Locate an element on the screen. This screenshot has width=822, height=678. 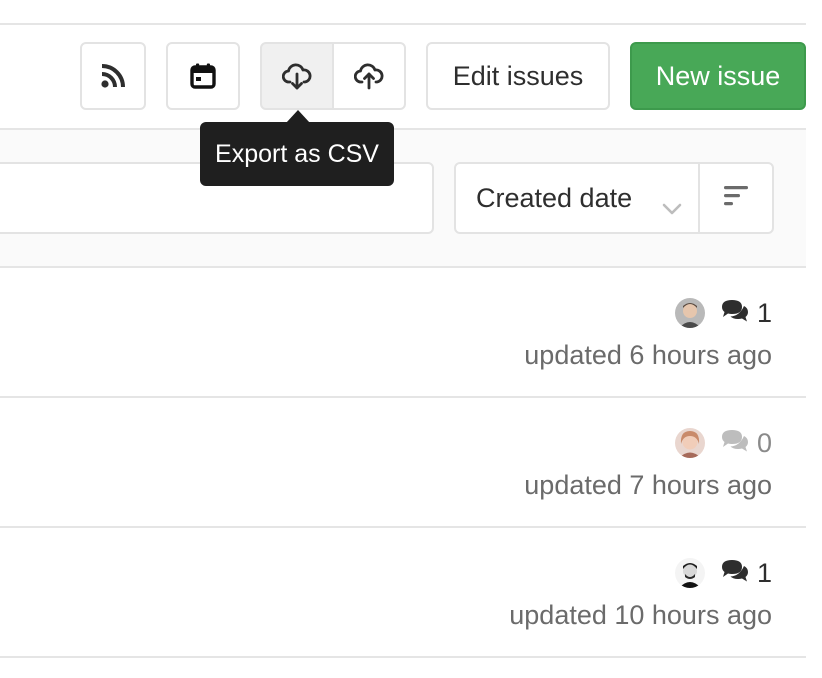
filter-top-divider is located at coordinates (403, 129).